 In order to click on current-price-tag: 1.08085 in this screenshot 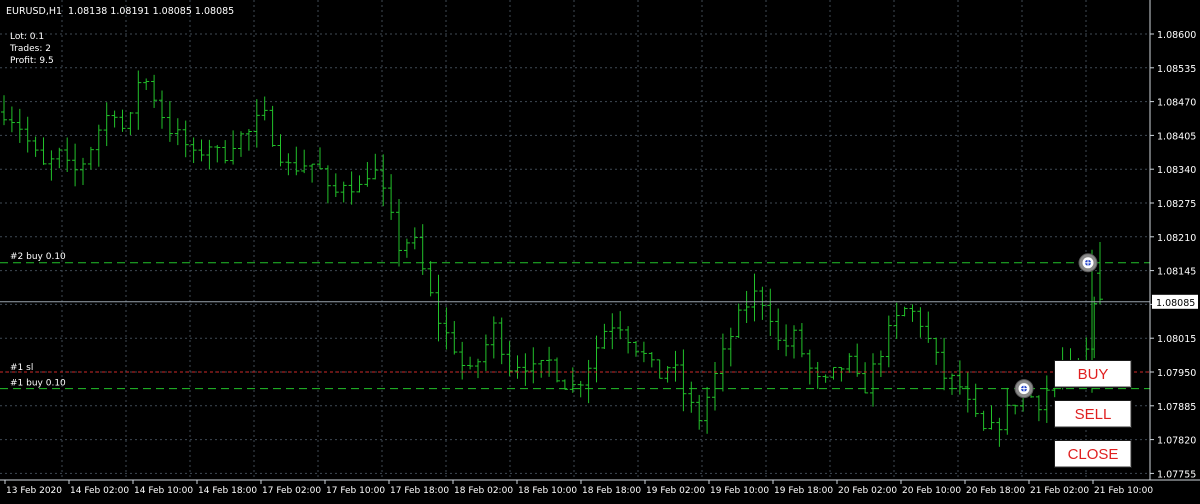, I will do `click(1175, 301)`.